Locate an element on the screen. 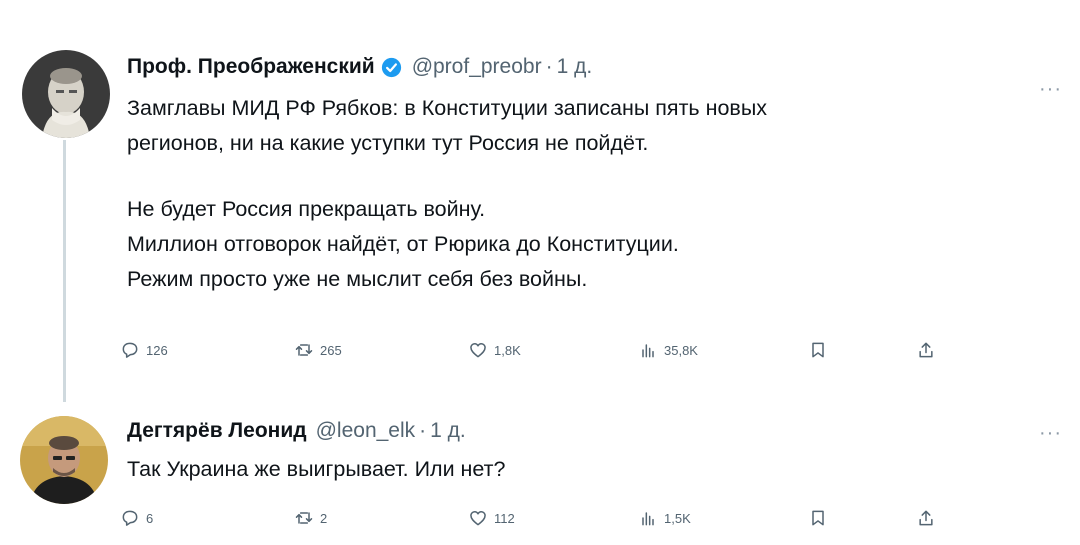 Image resolution: width=1080 pixels, height=545 pixels. views-count: 1,5K is located at coordinates (677, 518).